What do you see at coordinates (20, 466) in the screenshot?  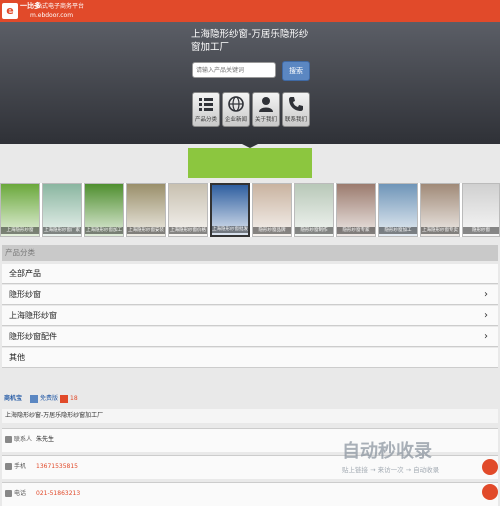 I see `contact-label: 手机` at bounding box center [20, 466].